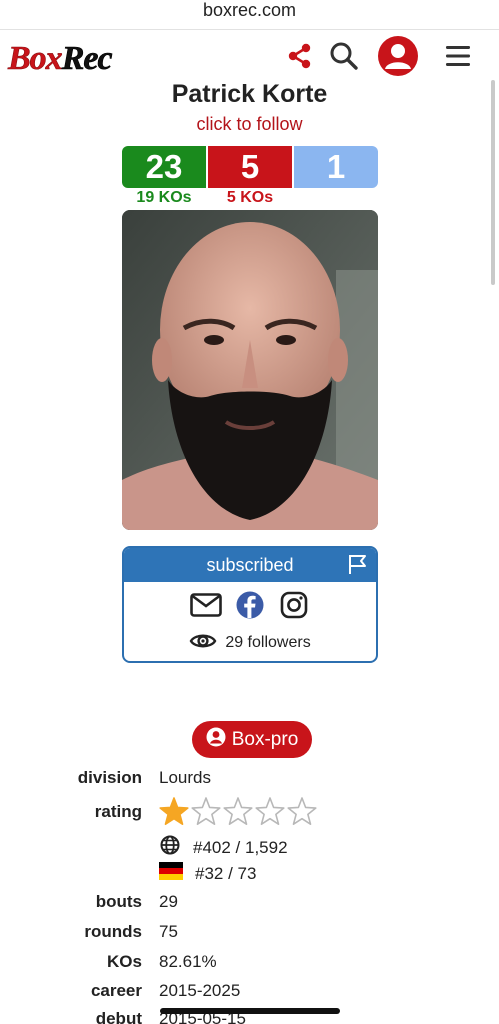  I want to click on facebook-icon, so click(250, 605).